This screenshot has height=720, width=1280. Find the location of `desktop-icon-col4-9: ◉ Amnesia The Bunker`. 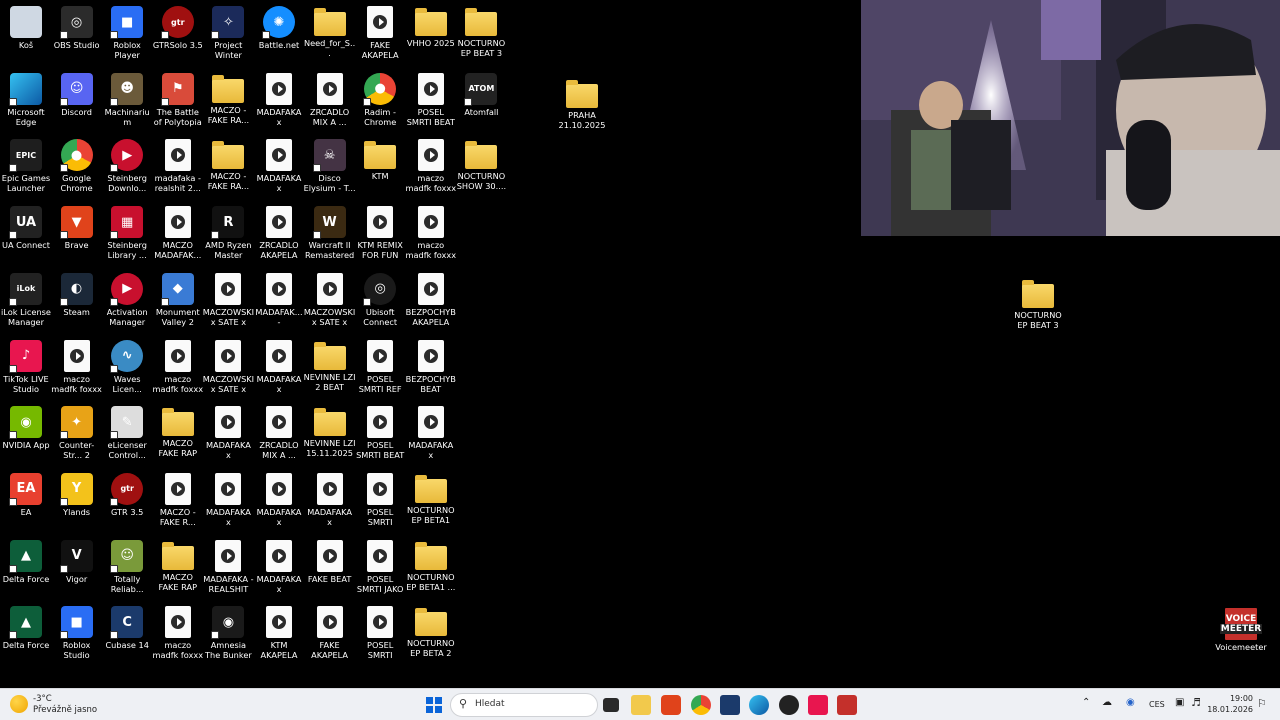

desktop-icon-col4-9: ◉ Amnesia The Bunker is located at coordinates (228, 634).